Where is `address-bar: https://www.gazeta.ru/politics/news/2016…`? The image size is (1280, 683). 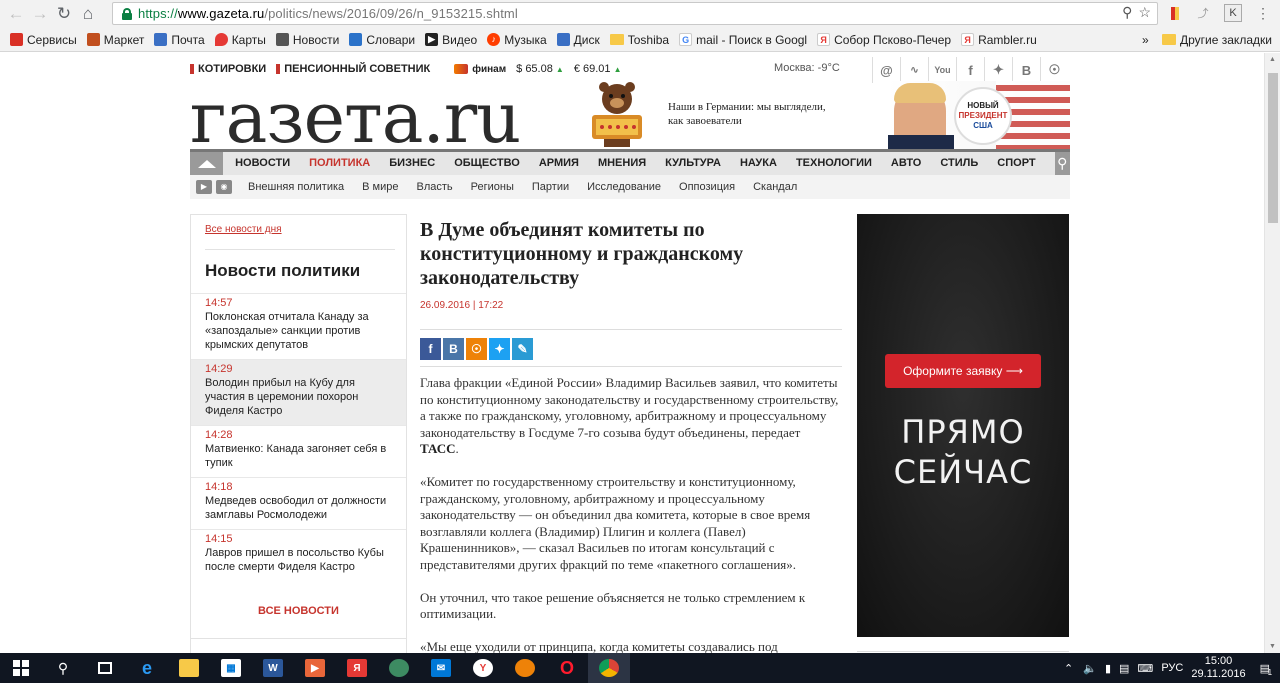 address-bar: https://www.gazeta.ru/politics/news/2016… is located at coordinates (635, 13).